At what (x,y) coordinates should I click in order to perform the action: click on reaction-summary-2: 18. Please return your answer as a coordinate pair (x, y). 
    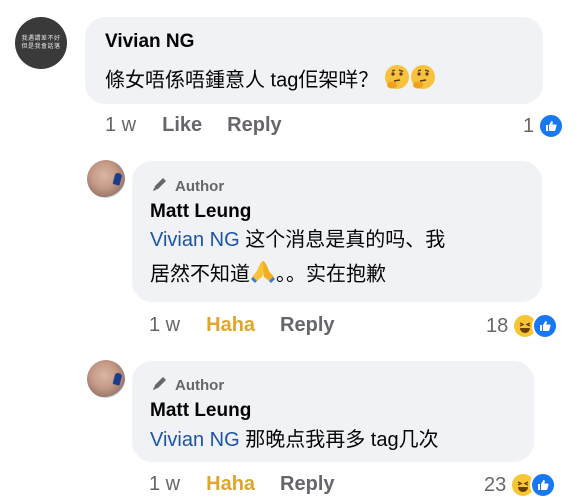
    Looking at the image, I should click on (522, 326).